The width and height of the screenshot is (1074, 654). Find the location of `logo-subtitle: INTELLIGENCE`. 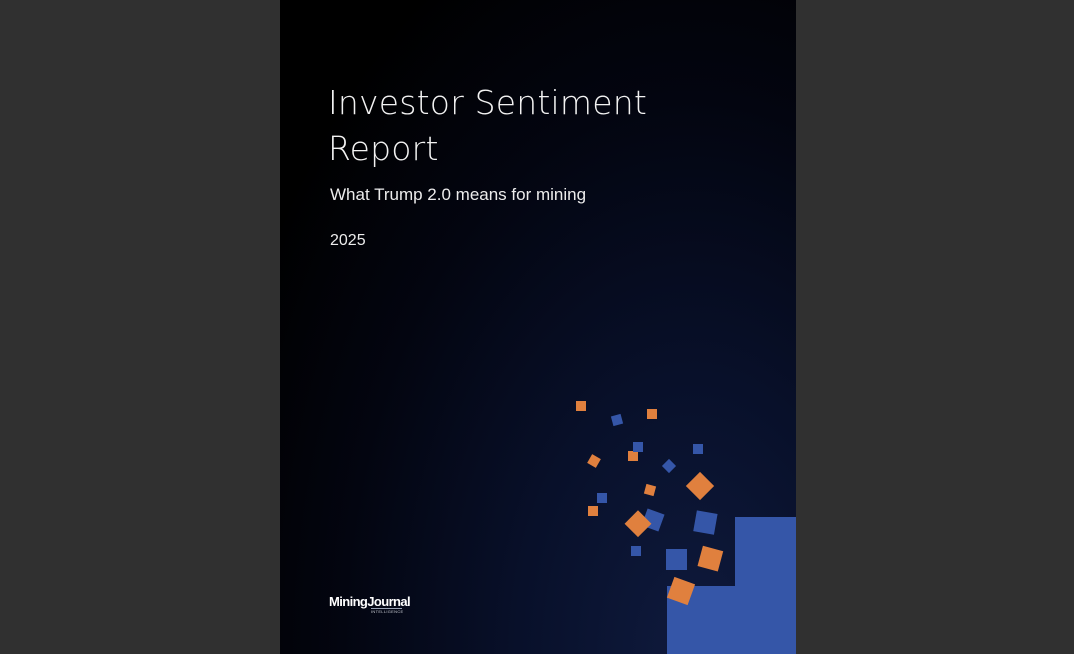

logo-subtitle: INTELLIGENCE is located at coordinates (387, 611).